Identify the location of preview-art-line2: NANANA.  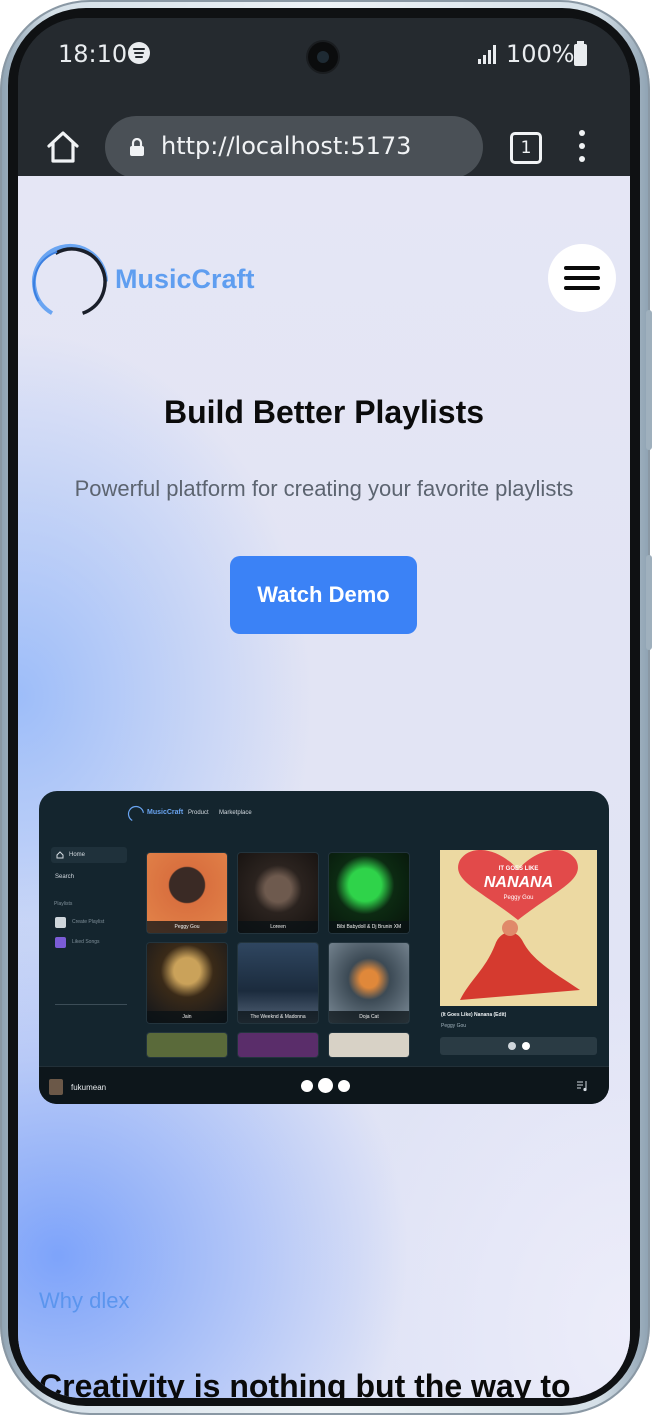
(518, 882).